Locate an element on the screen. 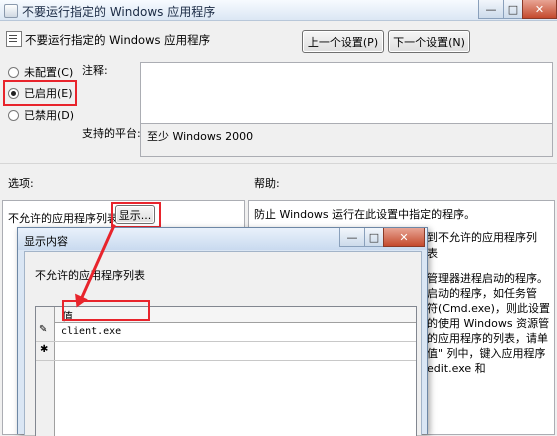  options-section-label: 选项: is located at coordinates (21, 183).